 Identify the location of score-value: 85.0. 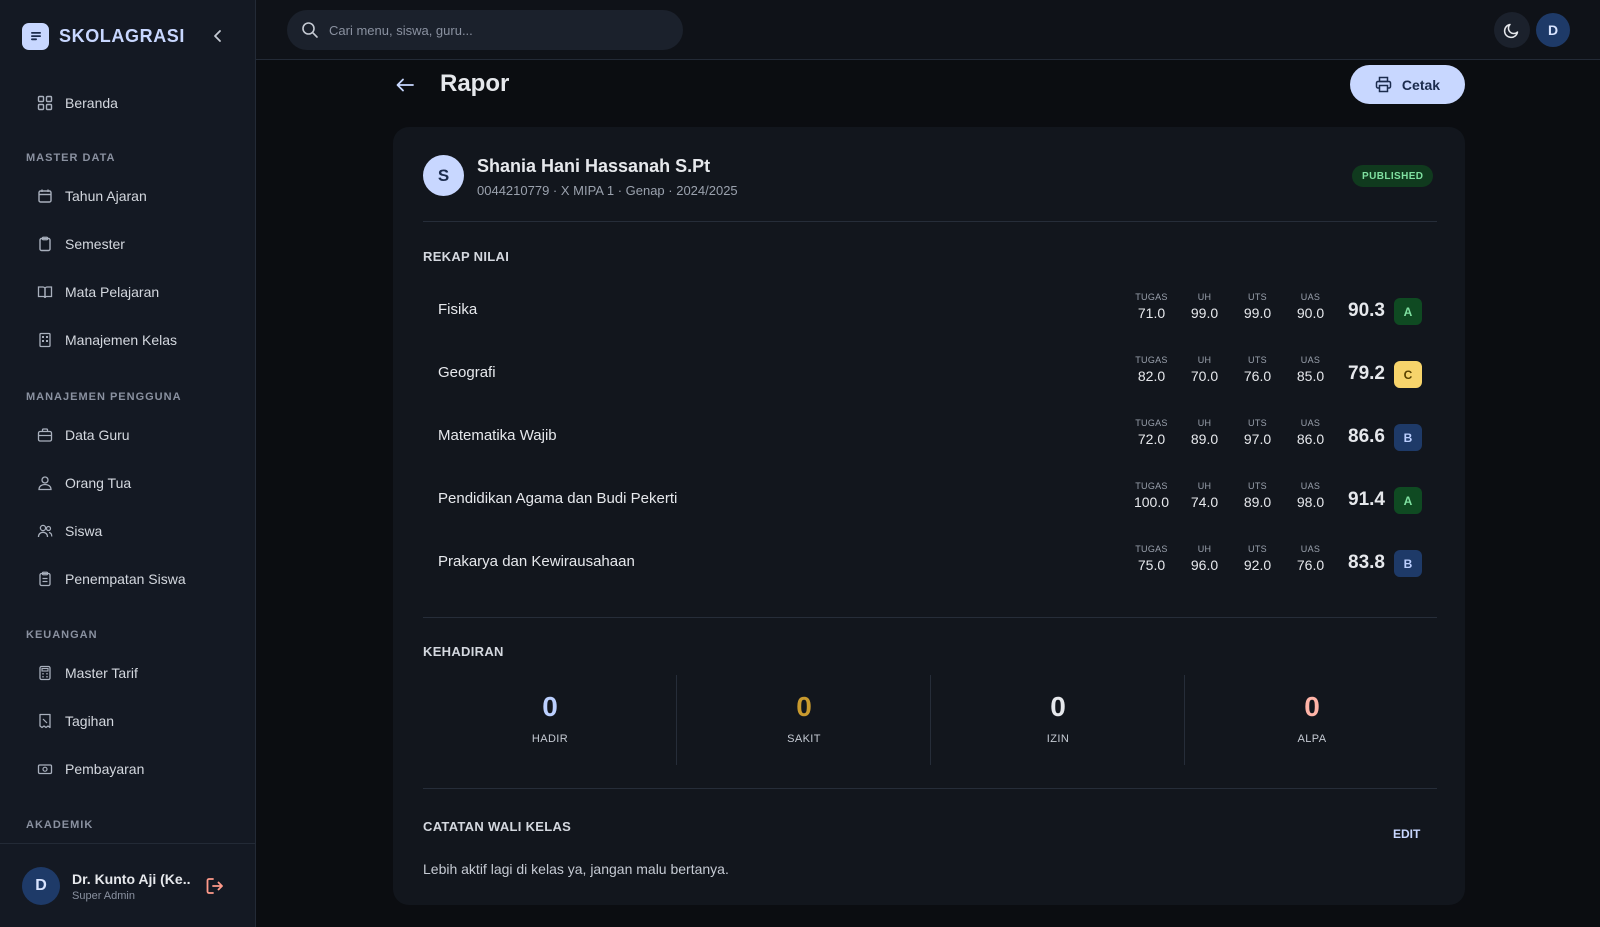
(1310, 376).